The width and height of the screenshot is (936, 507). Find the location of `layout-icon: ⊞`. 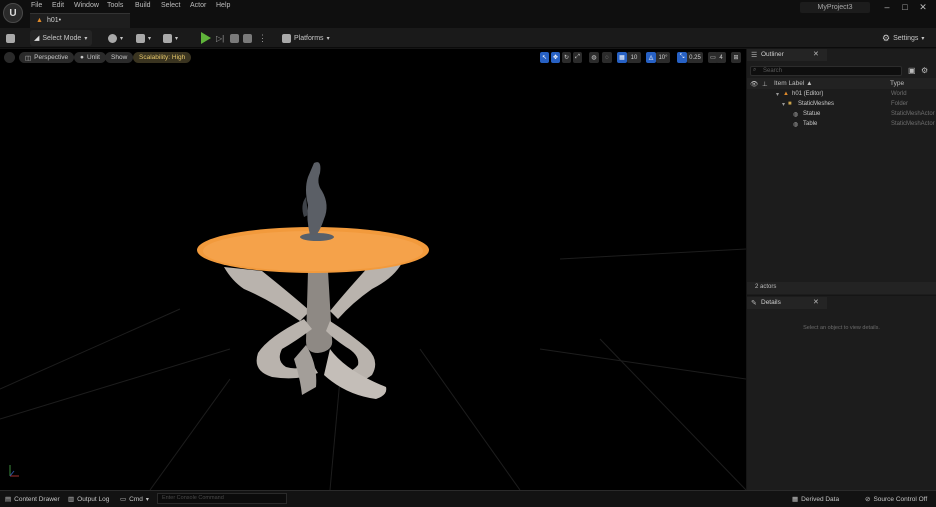

layout-icon: ⊞ is located at coordinates (736, 57).